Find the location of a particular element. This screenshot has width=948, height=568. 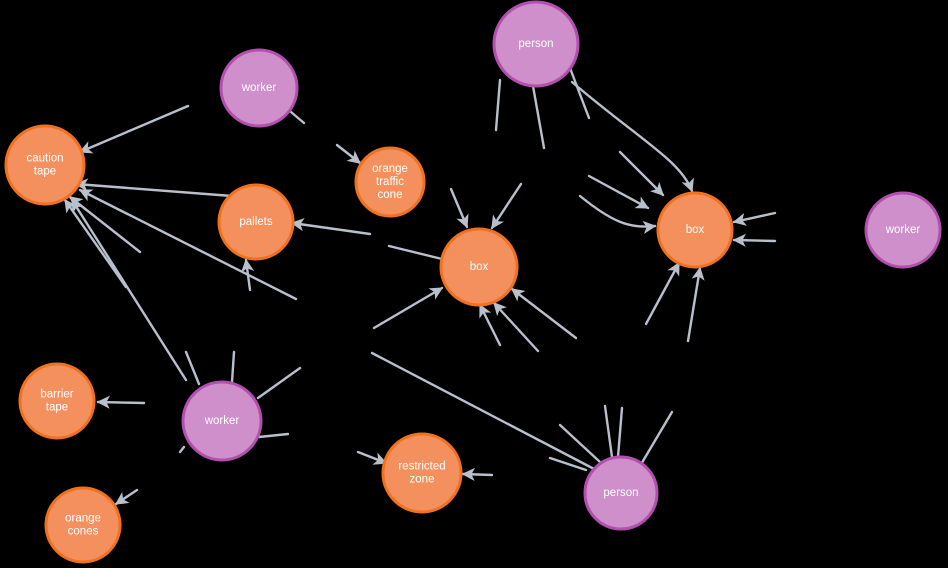

graph-node-worker-right: worker is located at coordinates (903, 230).